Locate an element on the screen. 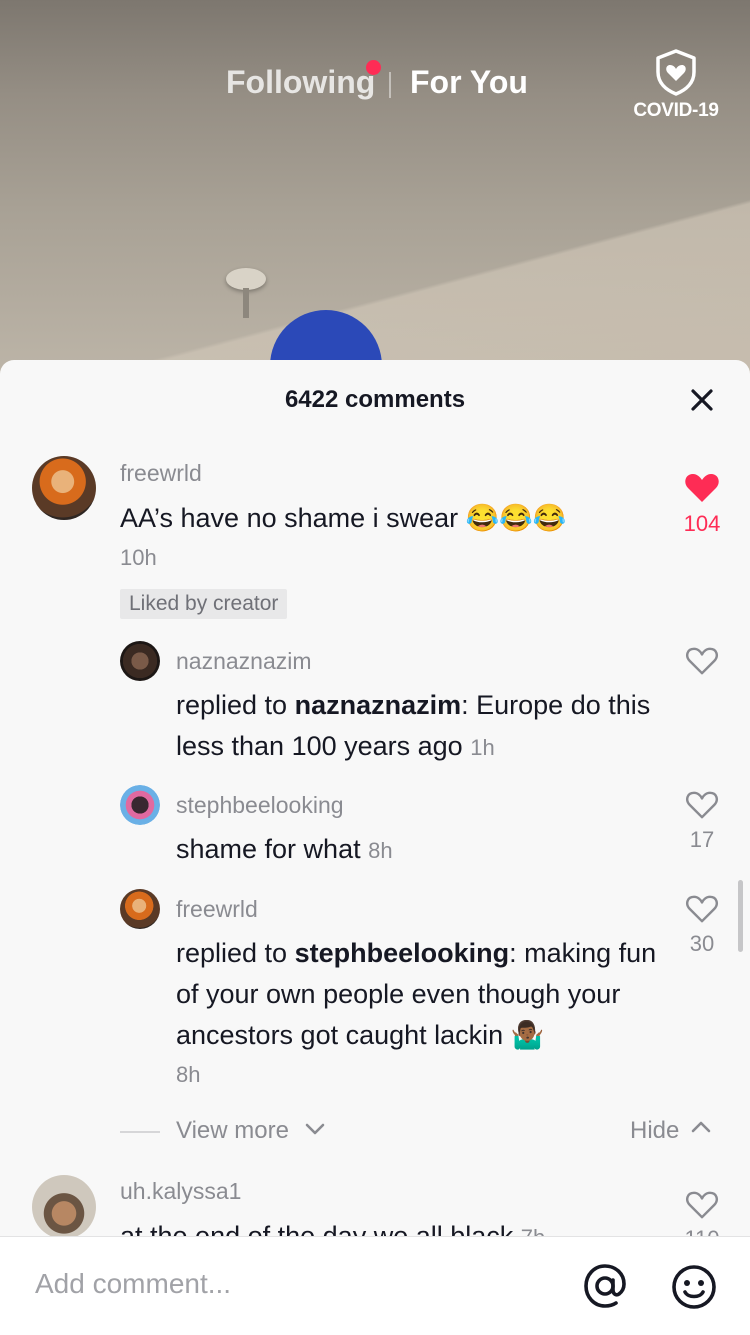 This screenshot has width=750, height=1335. liked-by-creator-badge: Liked by creator is located at coordinates (204, 604).